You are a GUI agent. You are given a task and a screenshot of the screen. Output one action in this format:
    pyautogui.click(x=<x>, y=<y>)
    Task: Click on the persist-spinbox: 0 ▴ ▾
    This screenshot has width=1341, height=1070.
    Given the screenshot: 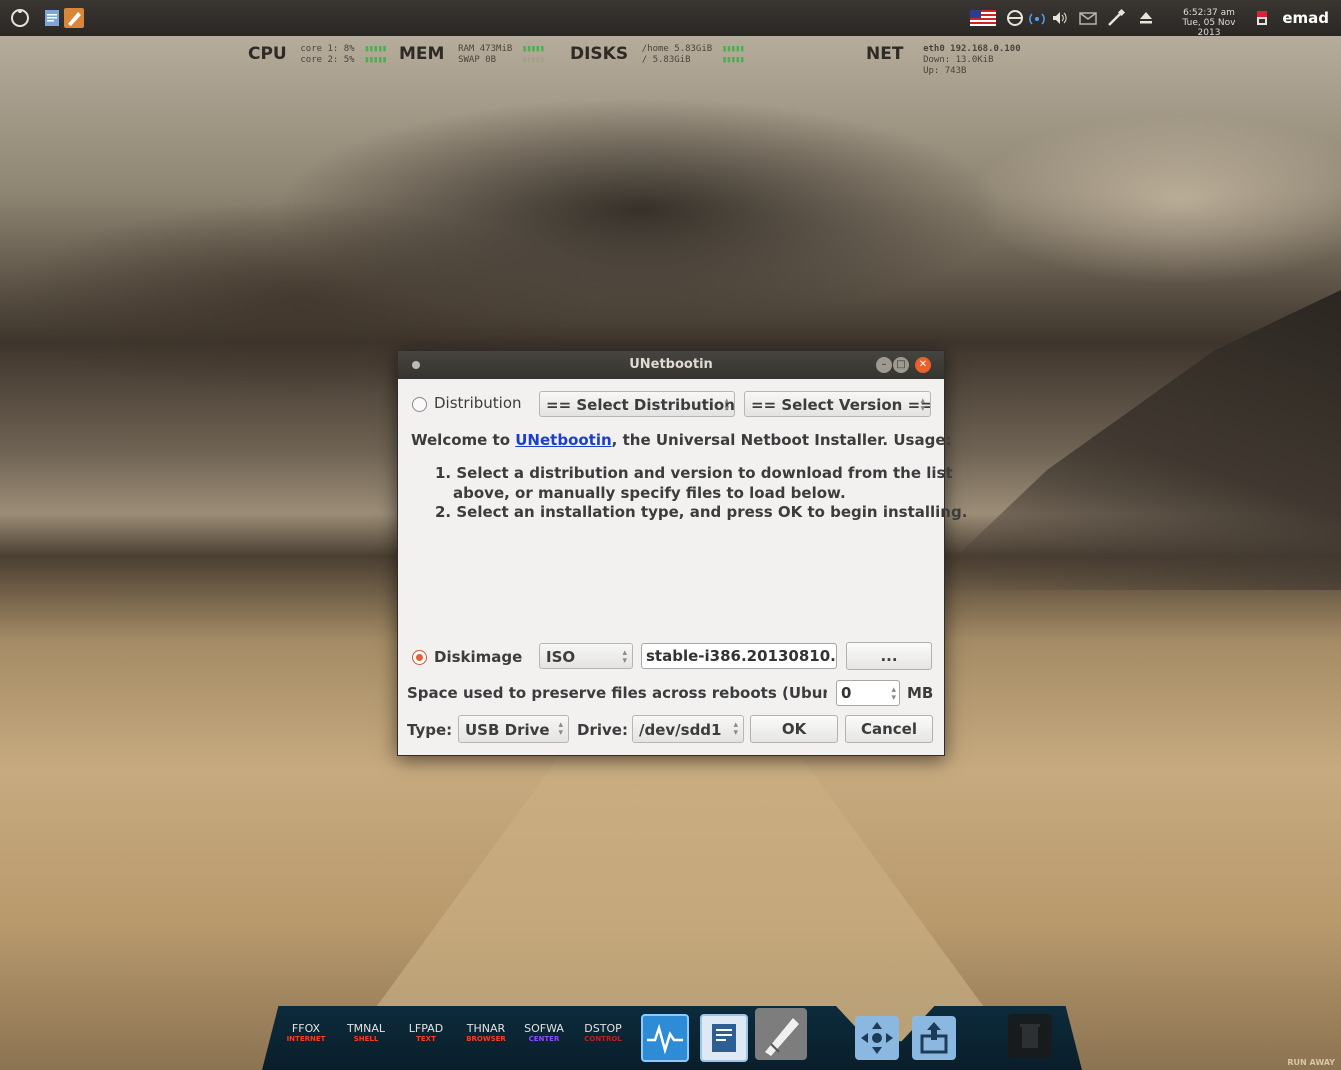 What is the action you would take?
    pyautogui.click(x=868, y=693)
    